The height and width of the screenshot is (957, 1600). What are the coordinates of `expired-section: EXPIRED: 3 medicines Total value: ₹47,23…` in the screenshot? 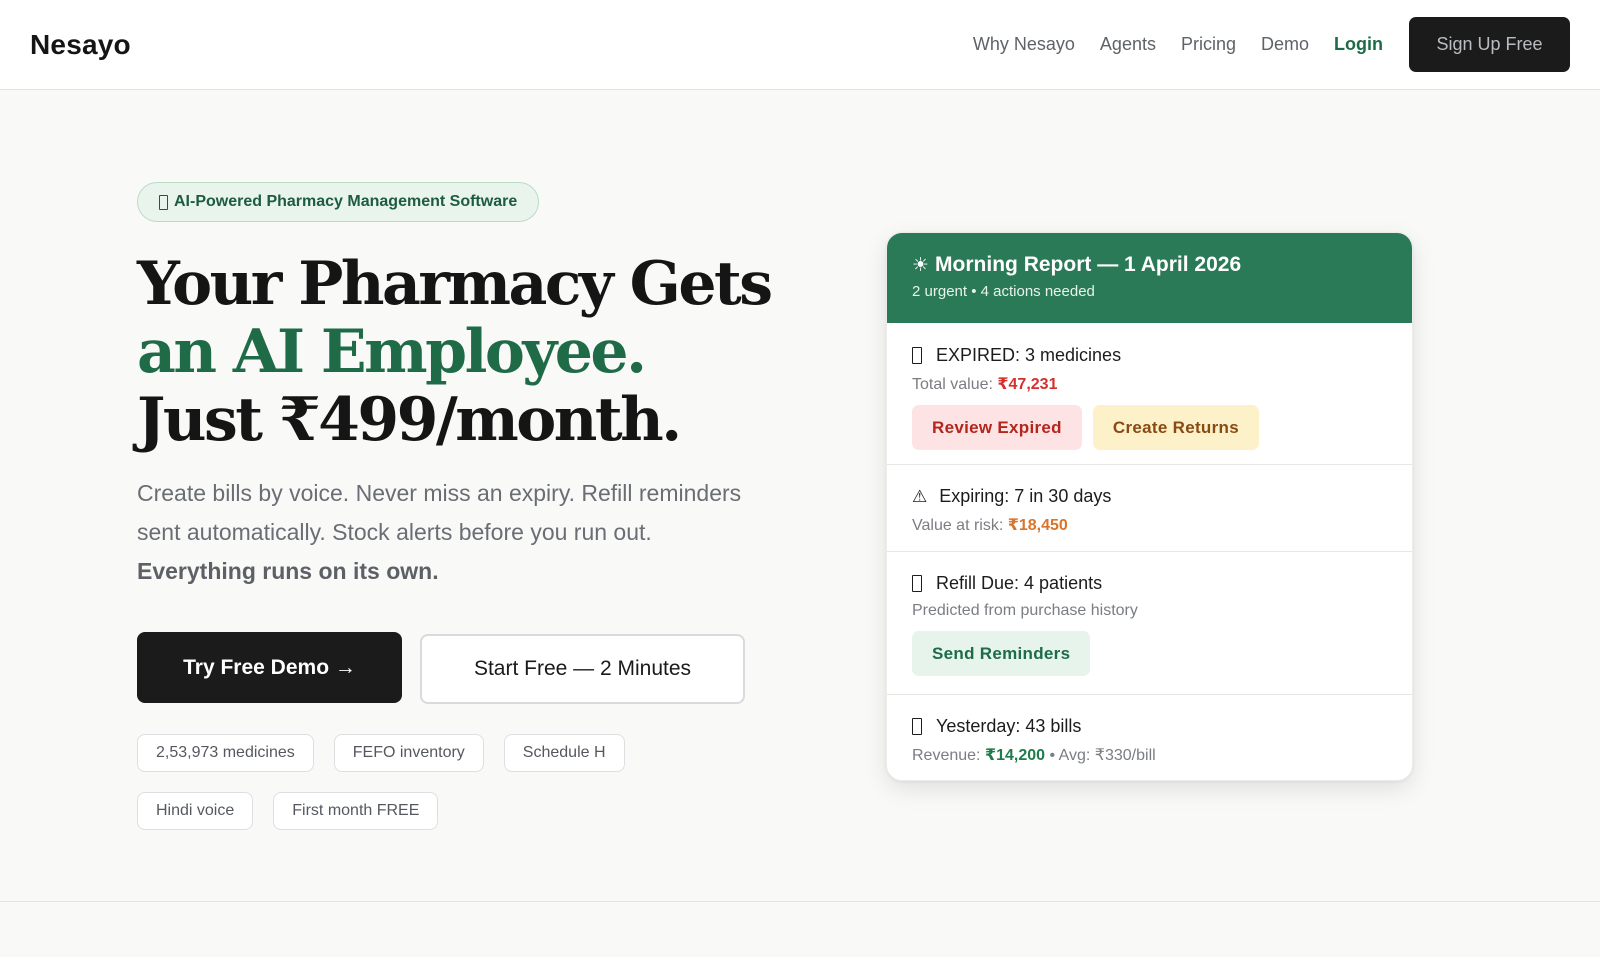 It's located at (1149, 394).